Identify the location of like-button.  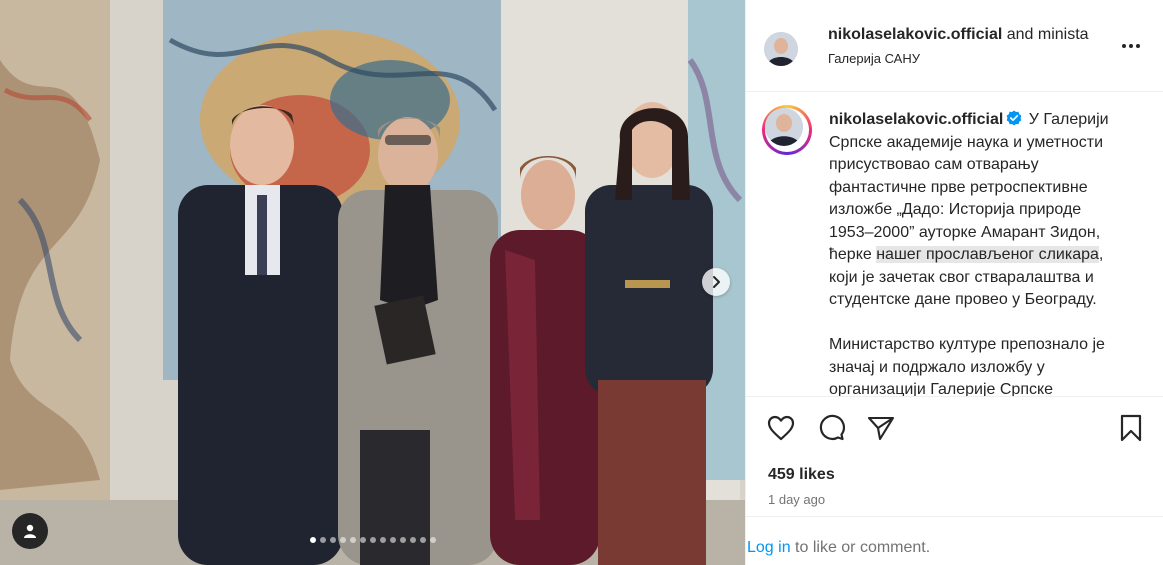
(781, 428).